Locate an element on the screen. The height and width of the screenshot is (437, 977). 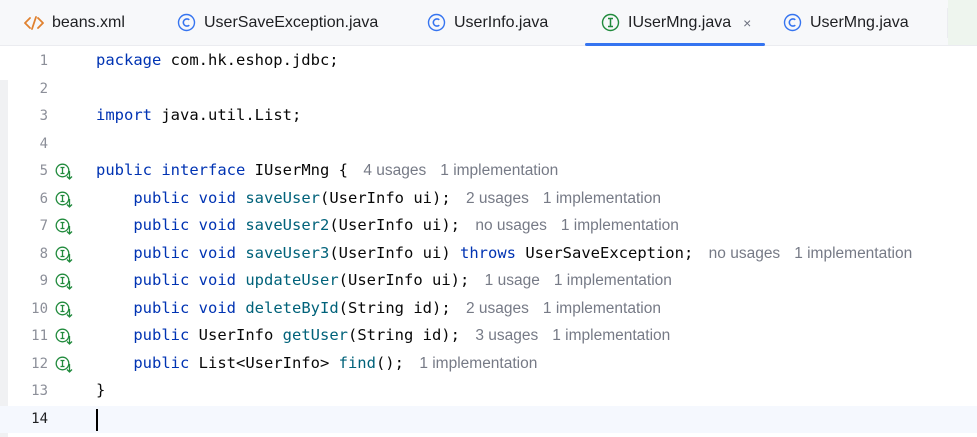
code-text: } is located at coordinates (100, 390).